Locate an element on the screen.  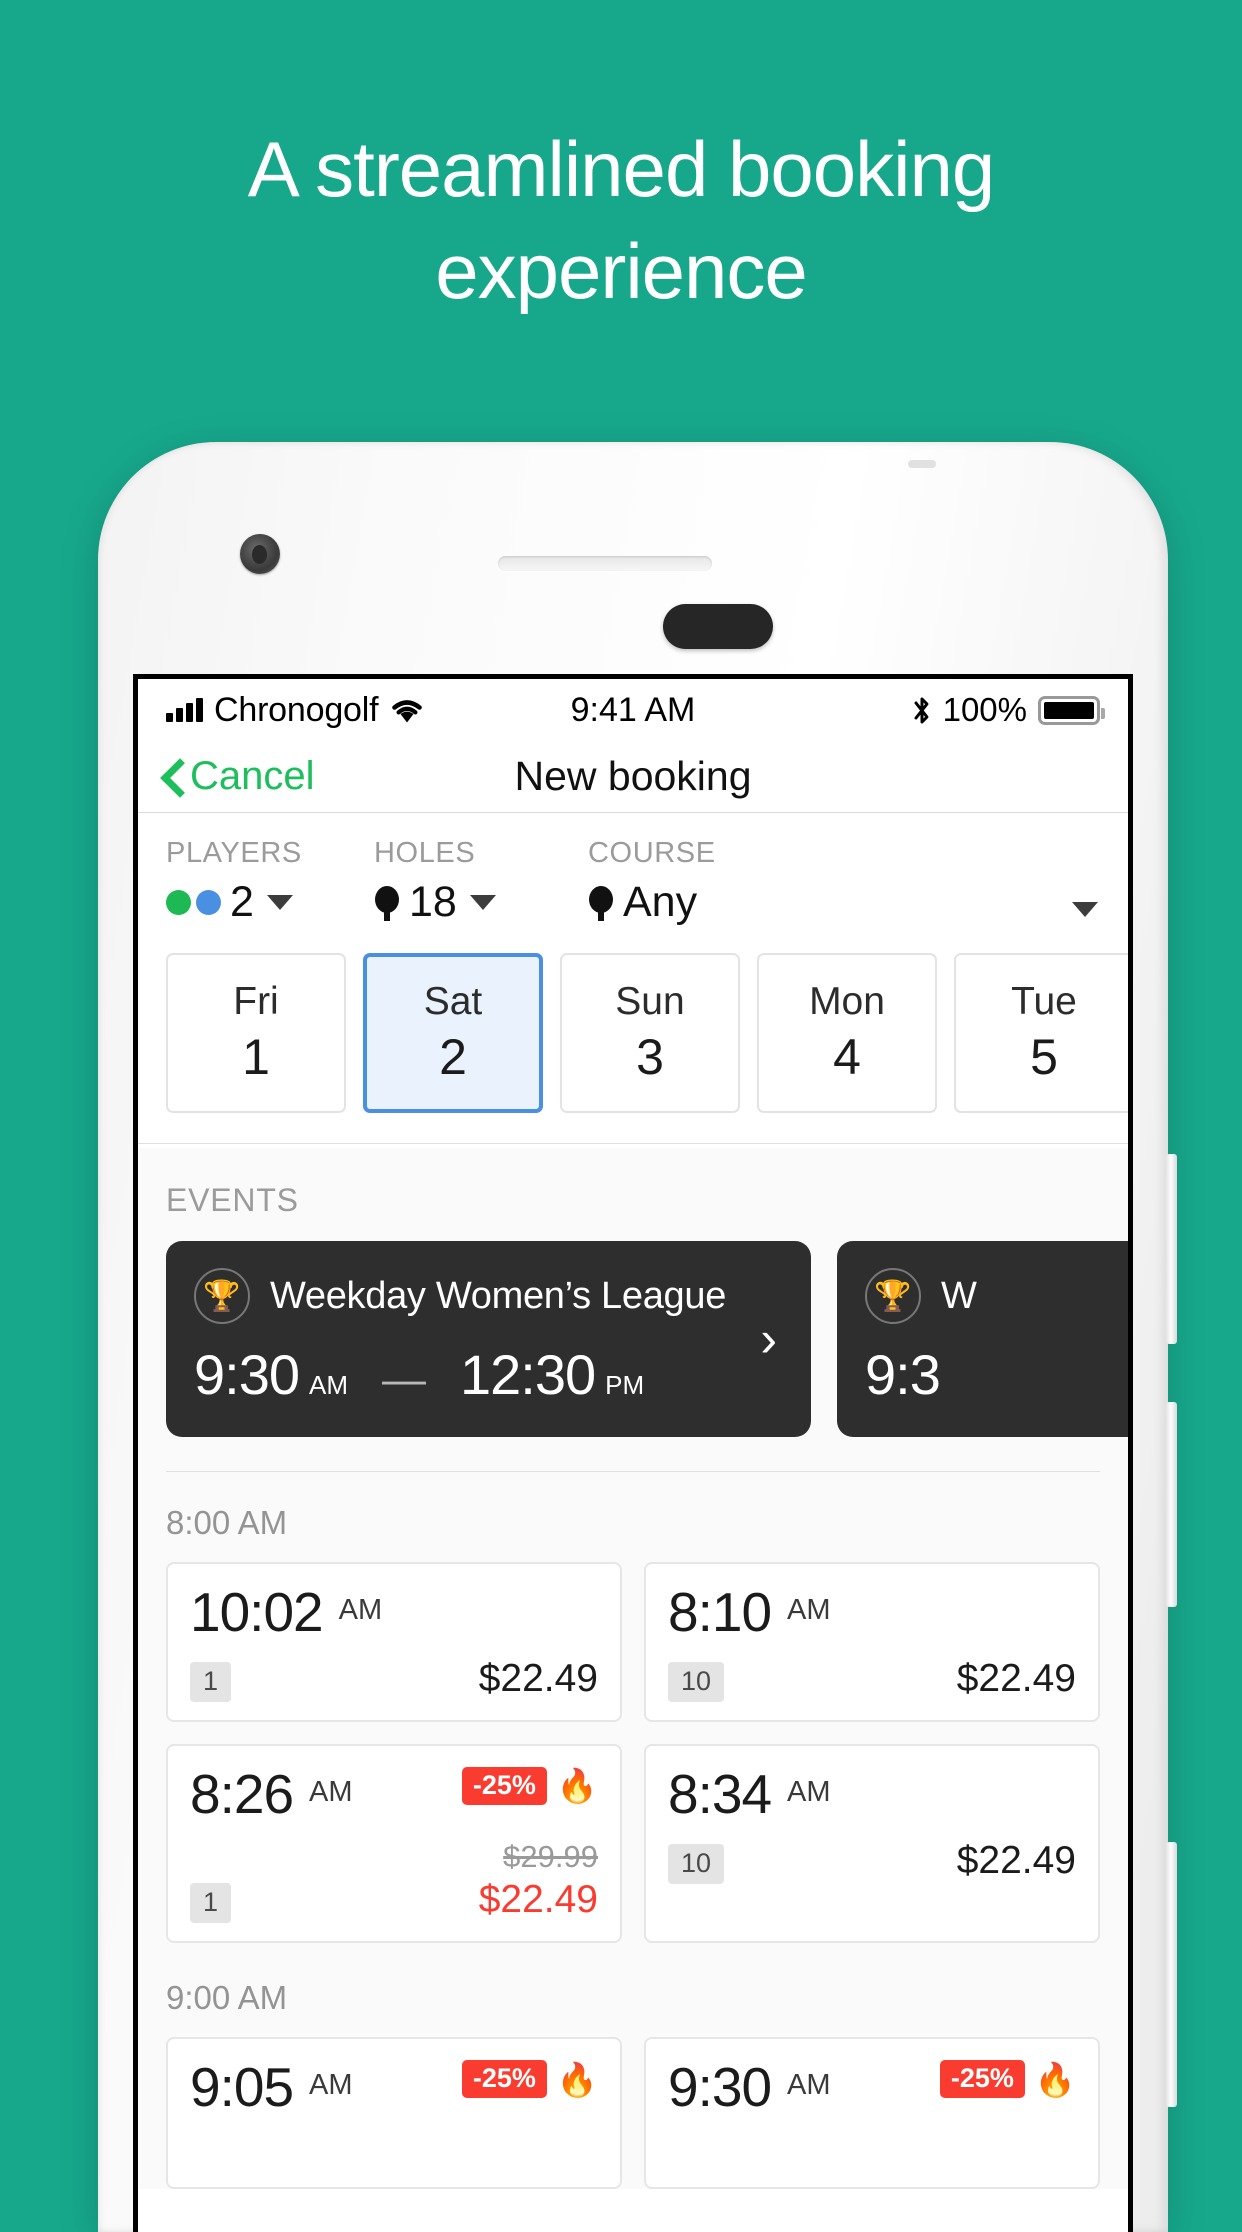
event-start-time: 9:30 is located at coordinates (247, 1374).